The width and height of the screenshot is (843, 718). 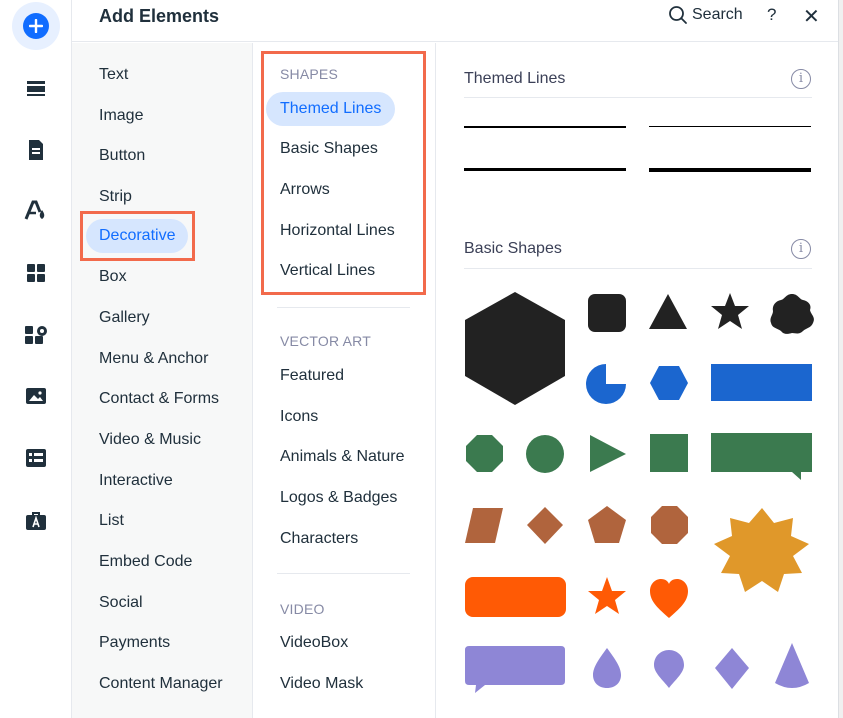 I want to click on category-item-image: Image, so click(x=121, y=116).